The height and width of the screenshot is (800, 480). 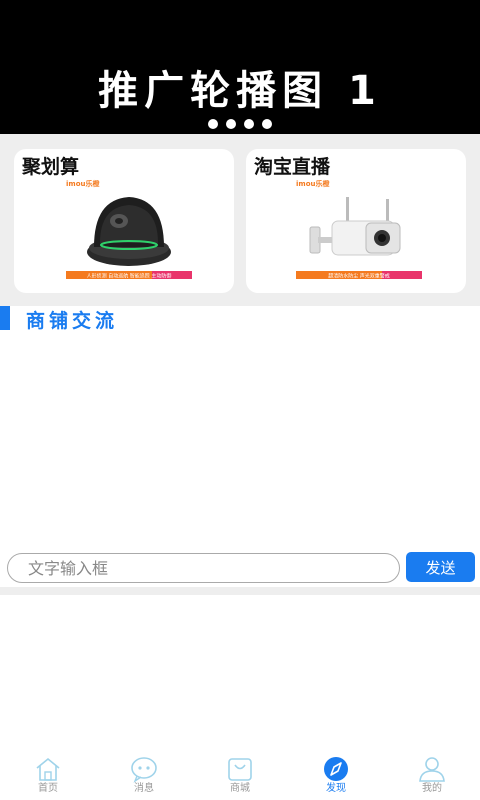 I want to click on nav-label: 发现, so click(x=336, y=788).